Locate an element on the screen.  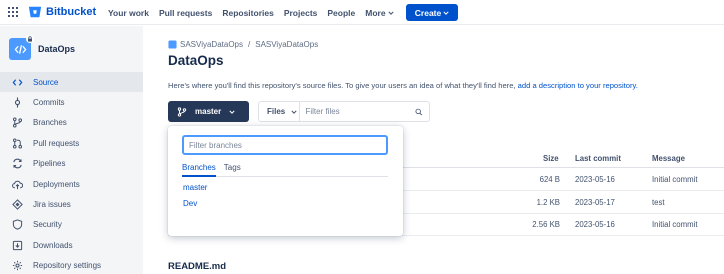
nav-more-label: More is located at coordinates (375, 12).